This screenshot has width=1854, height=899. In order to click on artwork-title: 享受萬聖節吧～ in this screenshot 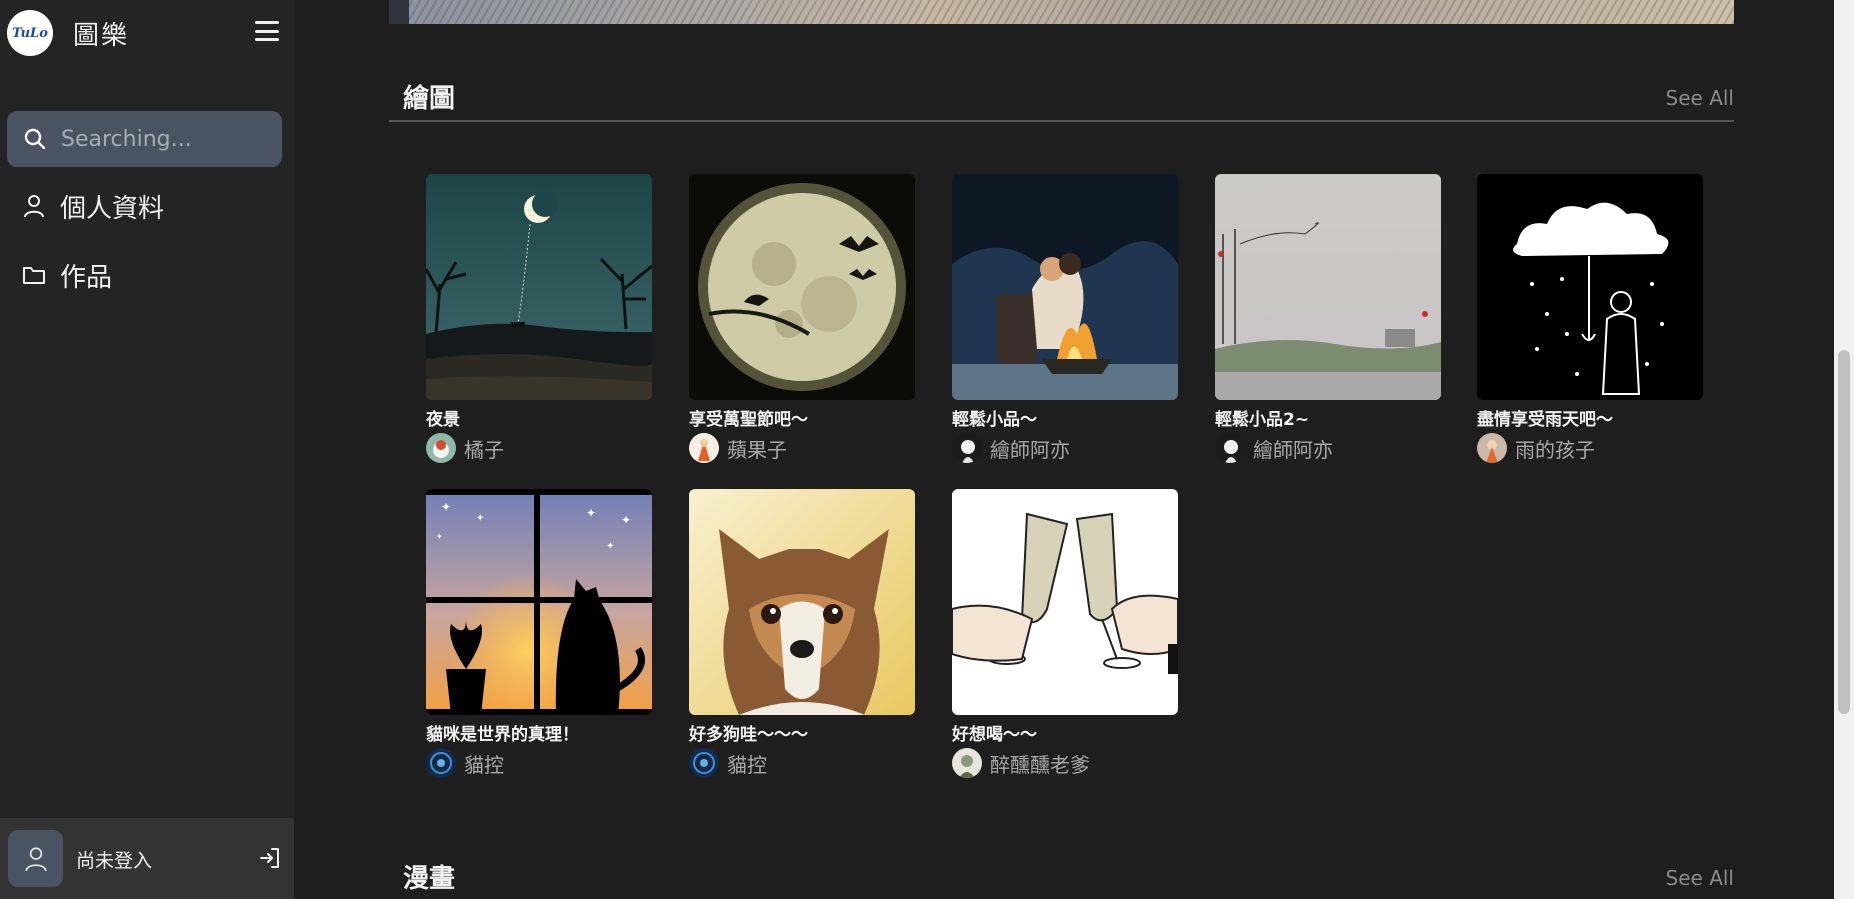, I will do `click(802, 417)`.